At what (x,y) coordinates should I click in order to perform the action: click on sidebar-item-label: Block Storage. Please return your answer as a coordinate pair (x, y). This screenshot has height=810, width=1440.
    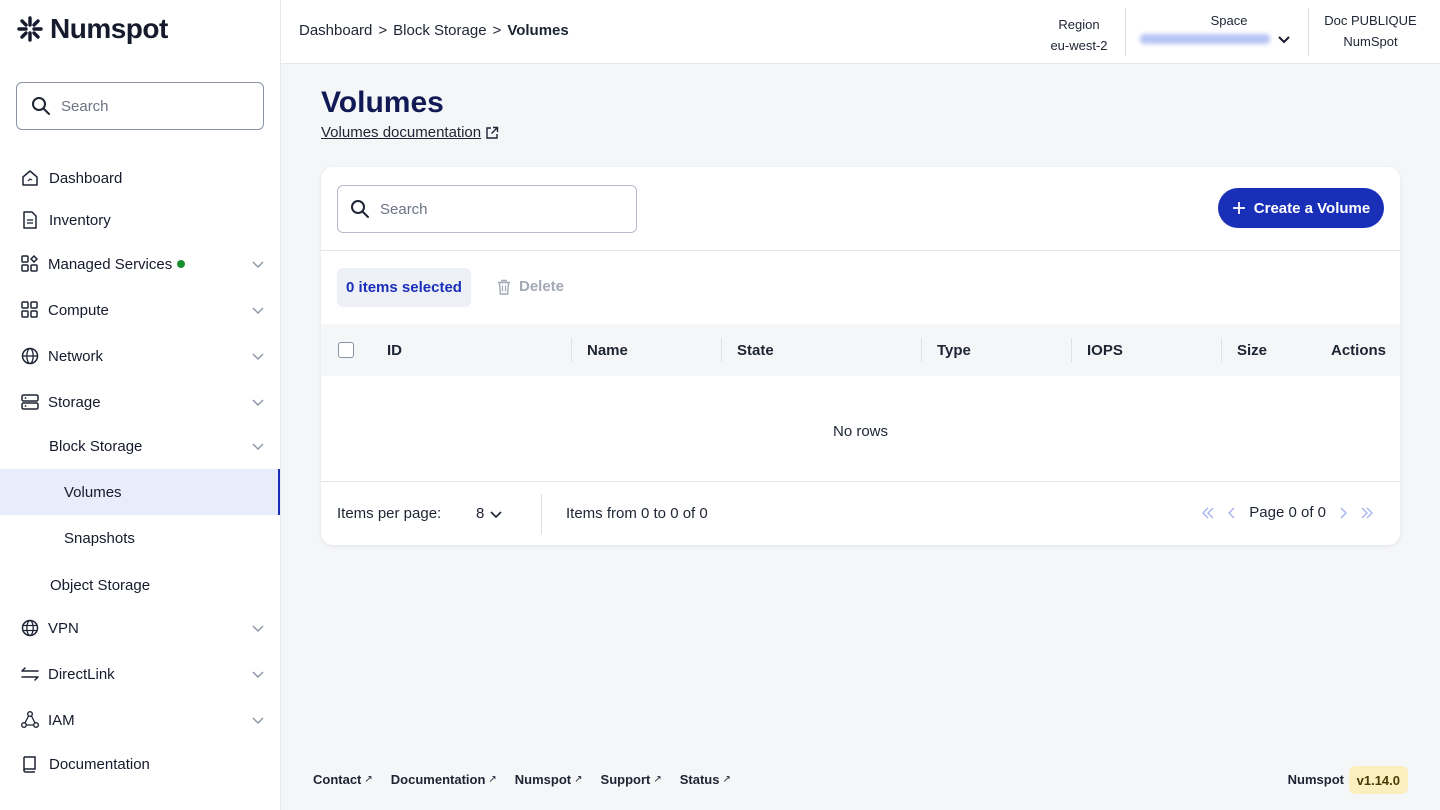
    Looking at the image, I should click on (96, 446).